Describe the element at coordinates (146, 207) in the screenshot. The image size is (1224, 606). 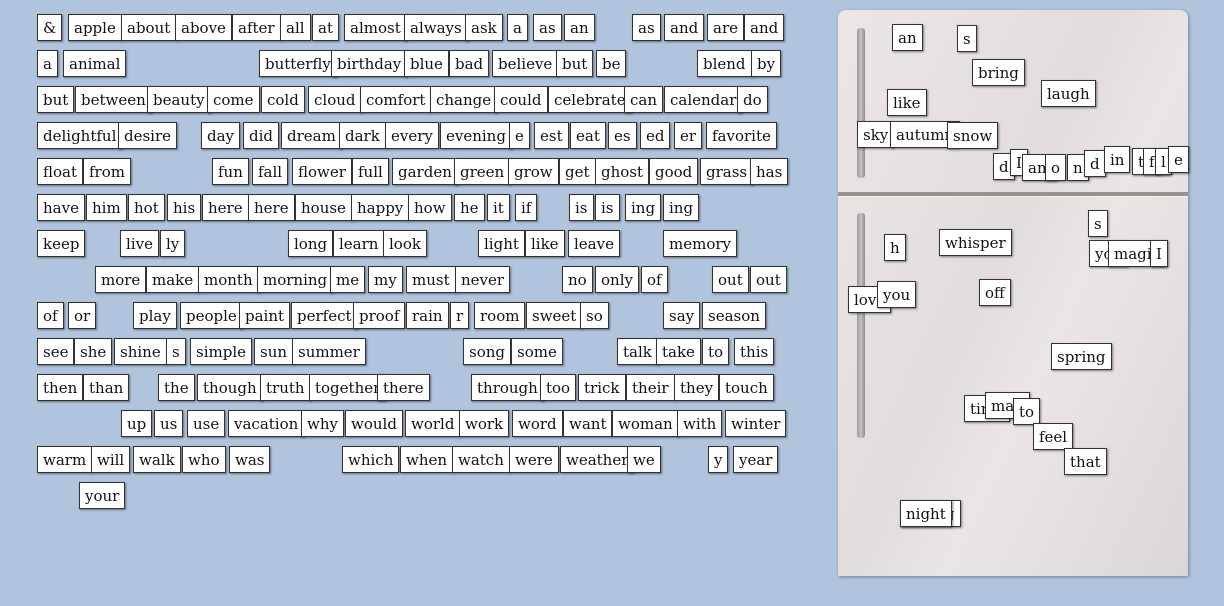
I see `word-magnet-bank: hot` at that location.